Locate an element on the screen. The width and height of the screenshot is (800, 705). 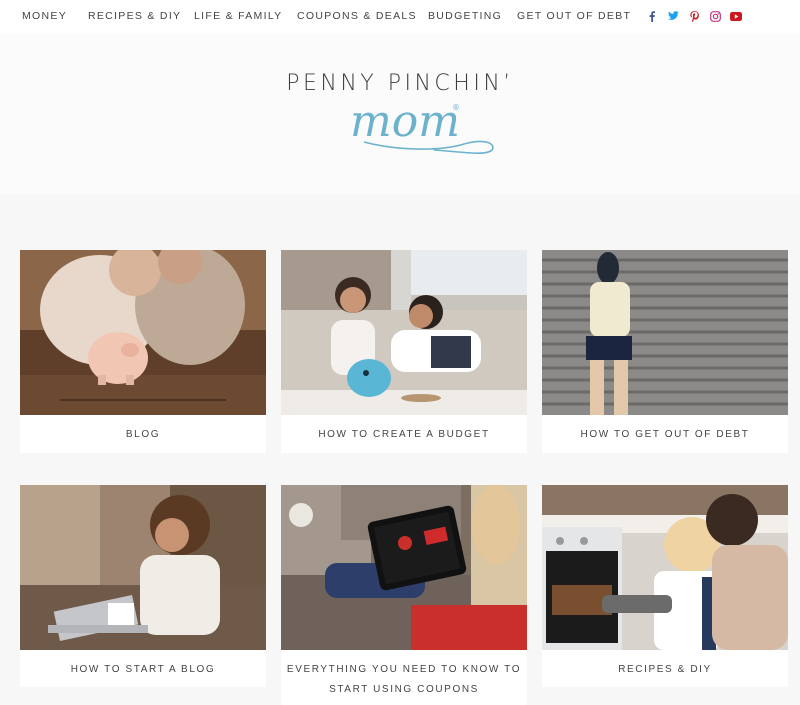
nav-item-budgeting: BUDGETING is located at coordinates (465, 16).